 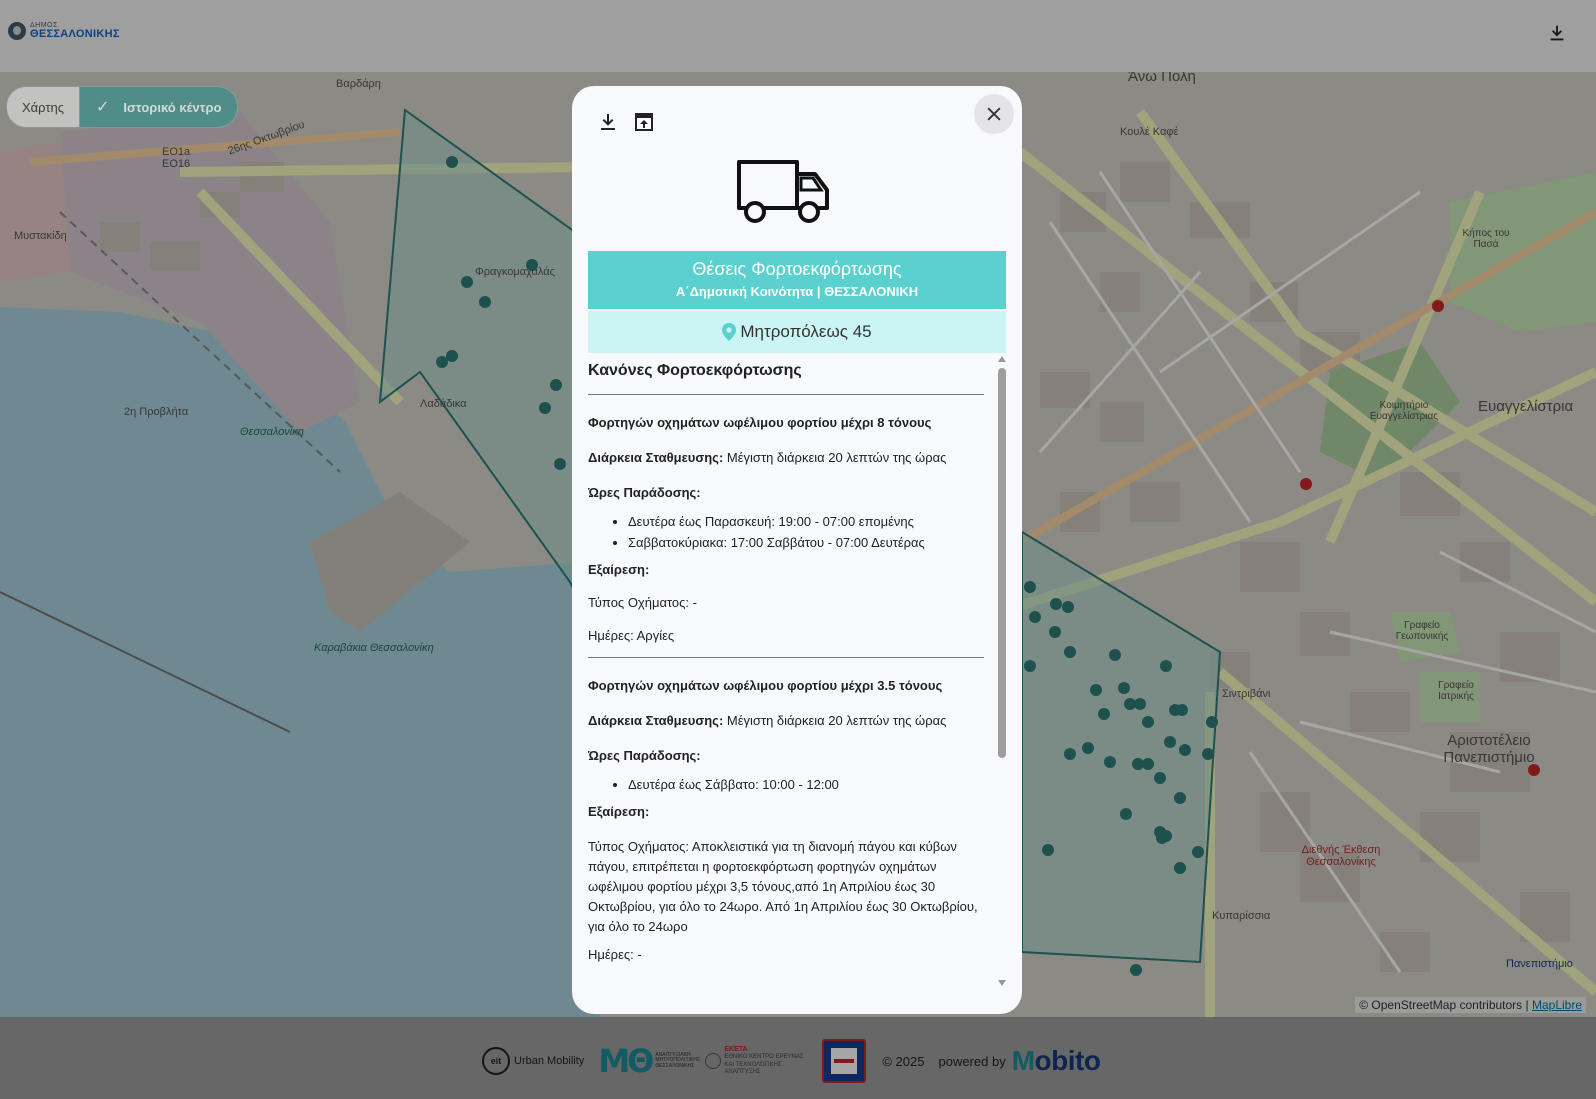 What do you see at coordinates (1002, 983) in the screenshot?
I see `scroll-down-arrow-icon` at bounding box center [1002, 983].